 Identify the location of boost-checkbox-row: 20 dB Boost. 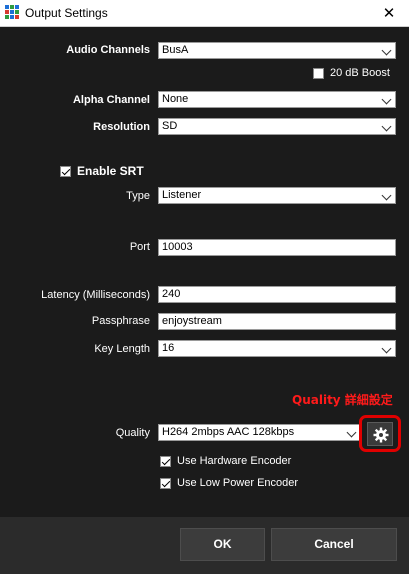
(351, 73).